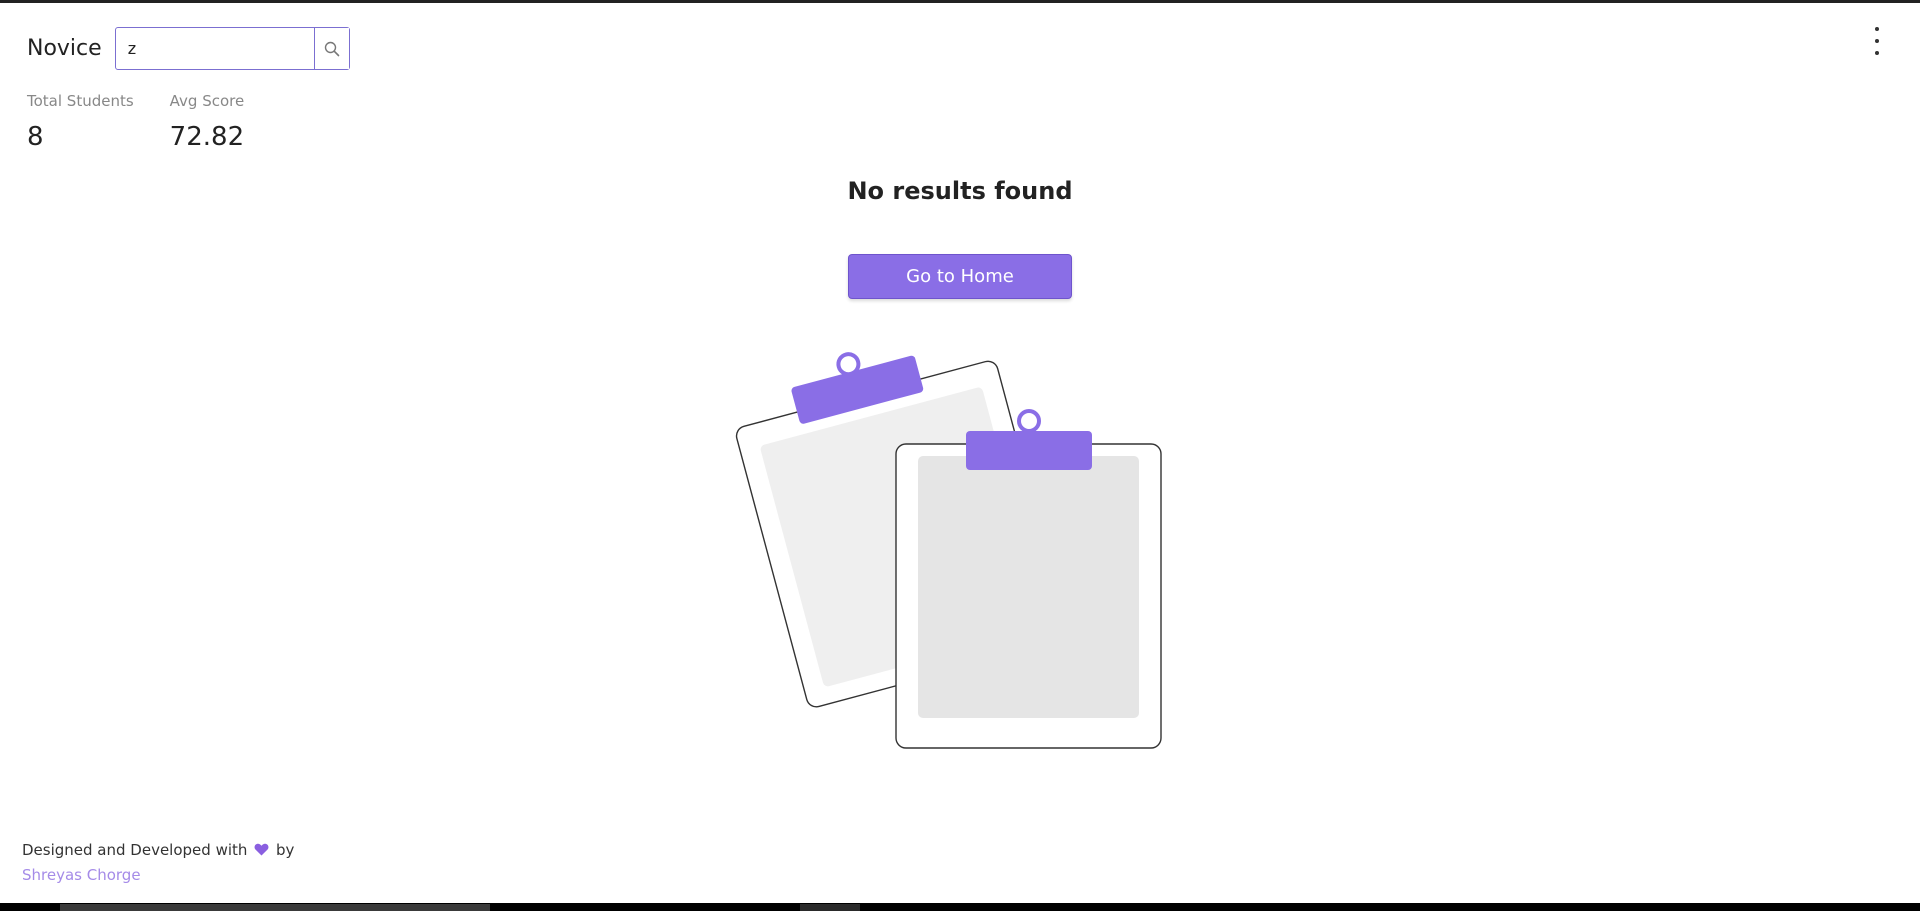  I want to click on empty-clipboards-illustration, so click(948, 550).